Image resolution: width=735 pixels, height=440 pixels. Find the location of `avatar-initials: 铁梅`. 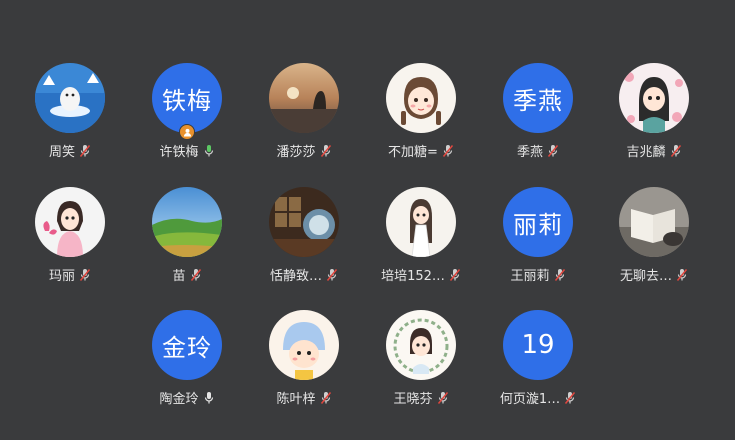

avatar-initials: 铁梅 is located at coordinates (187, 100).